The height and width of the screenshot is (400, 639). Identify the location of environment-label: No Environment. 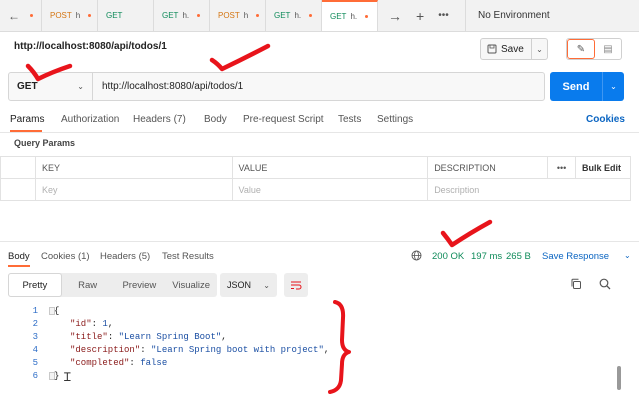
(514, 15).